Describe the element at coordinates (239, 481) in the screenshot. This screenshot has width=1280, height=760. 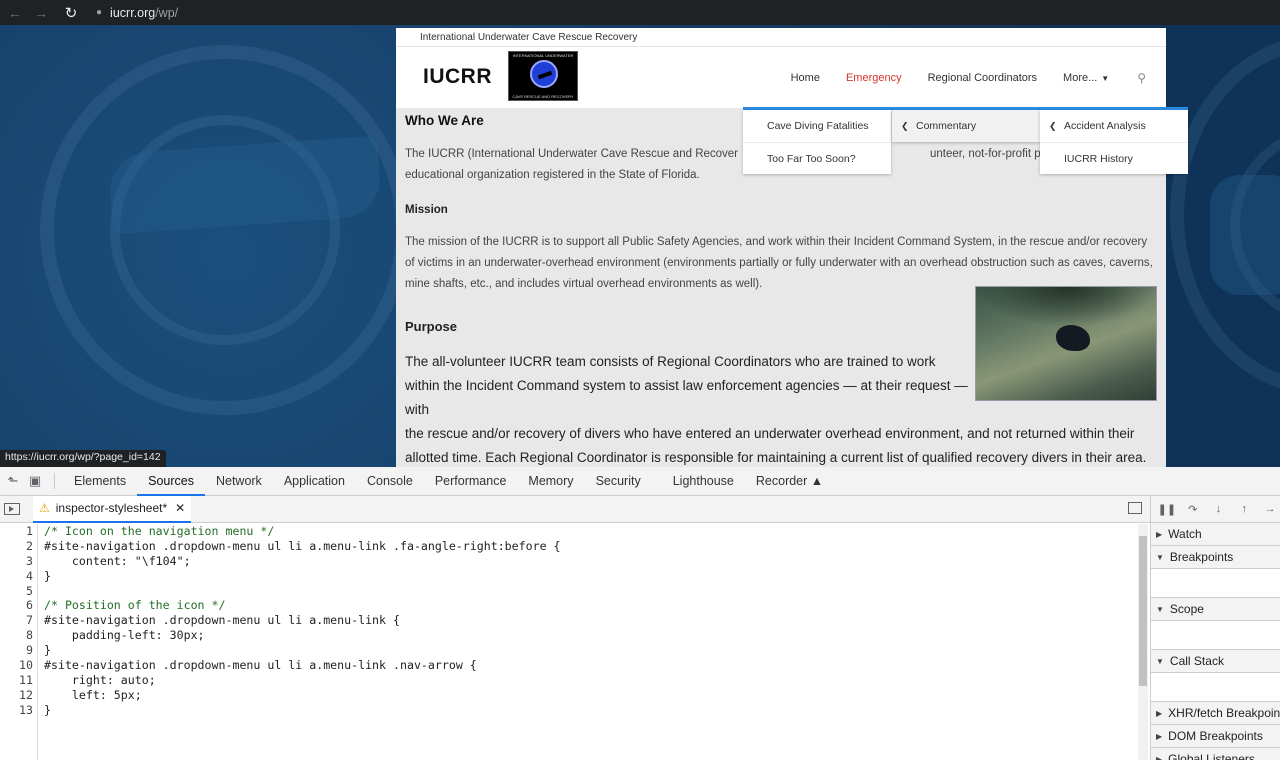
I see `tab-network: Network` at that location.